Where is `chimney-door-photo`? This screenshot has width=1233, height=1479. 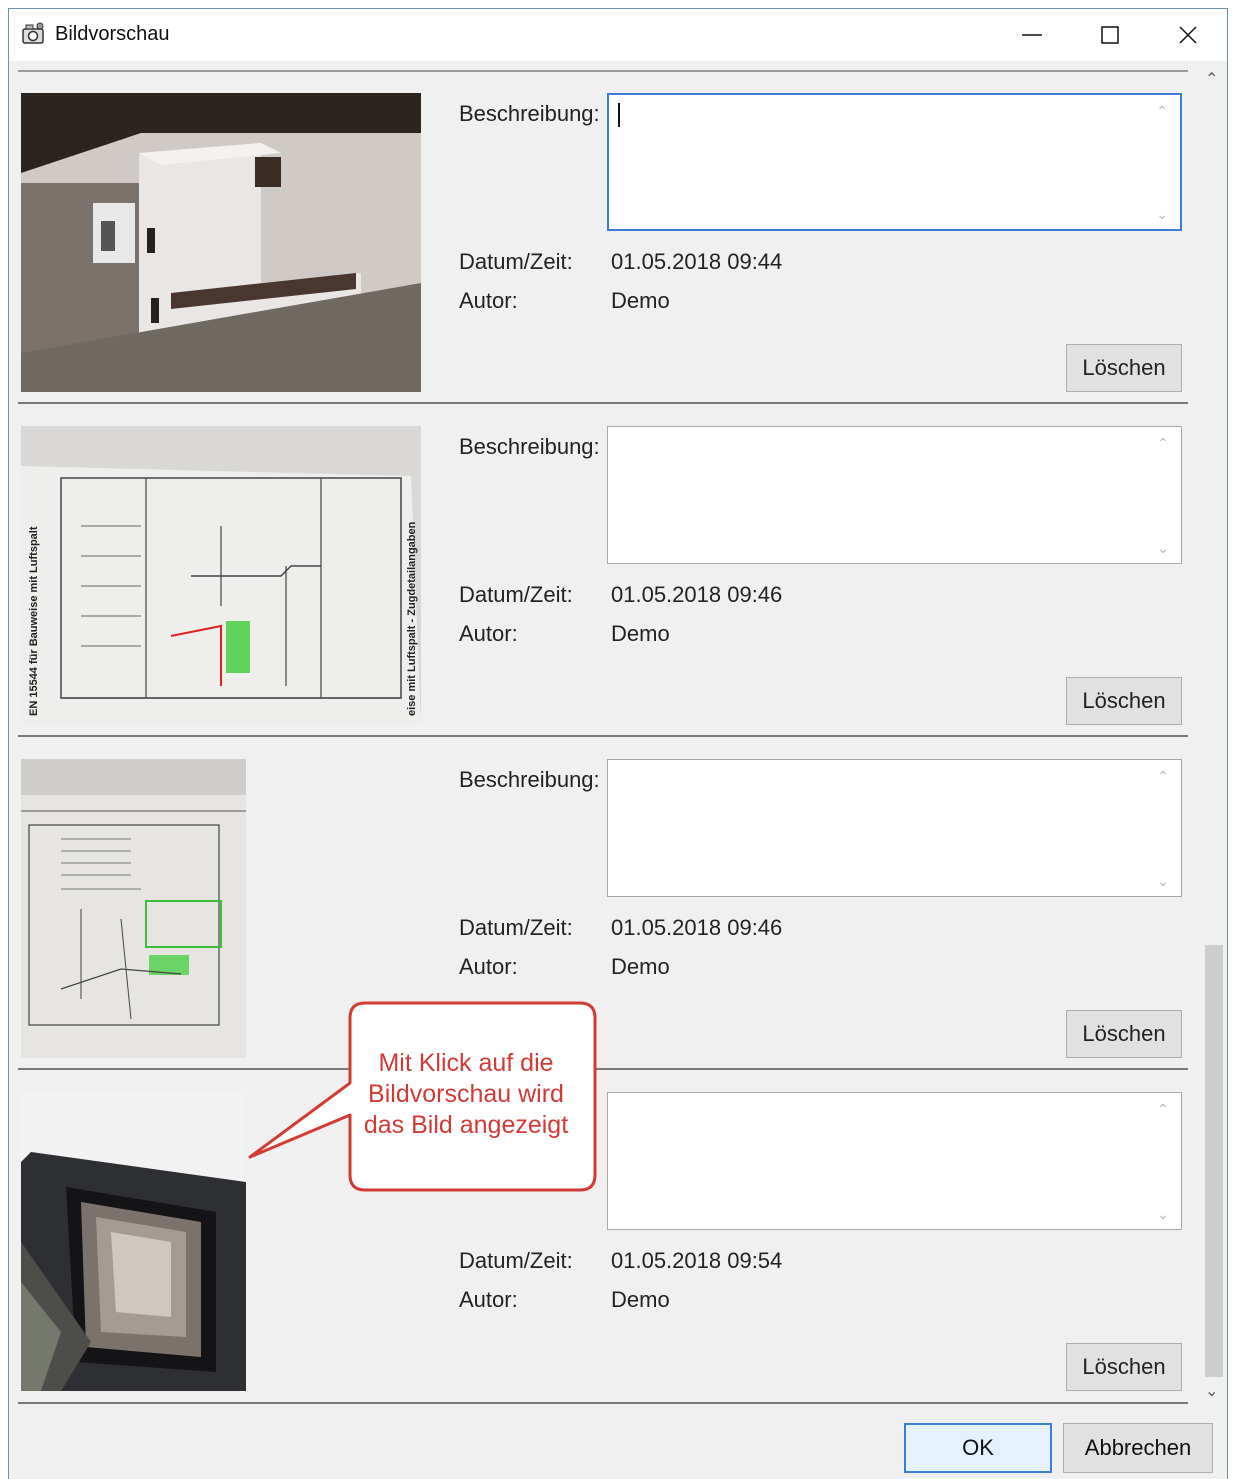 chimney-door-photo is located at coordinates (133, 1241).